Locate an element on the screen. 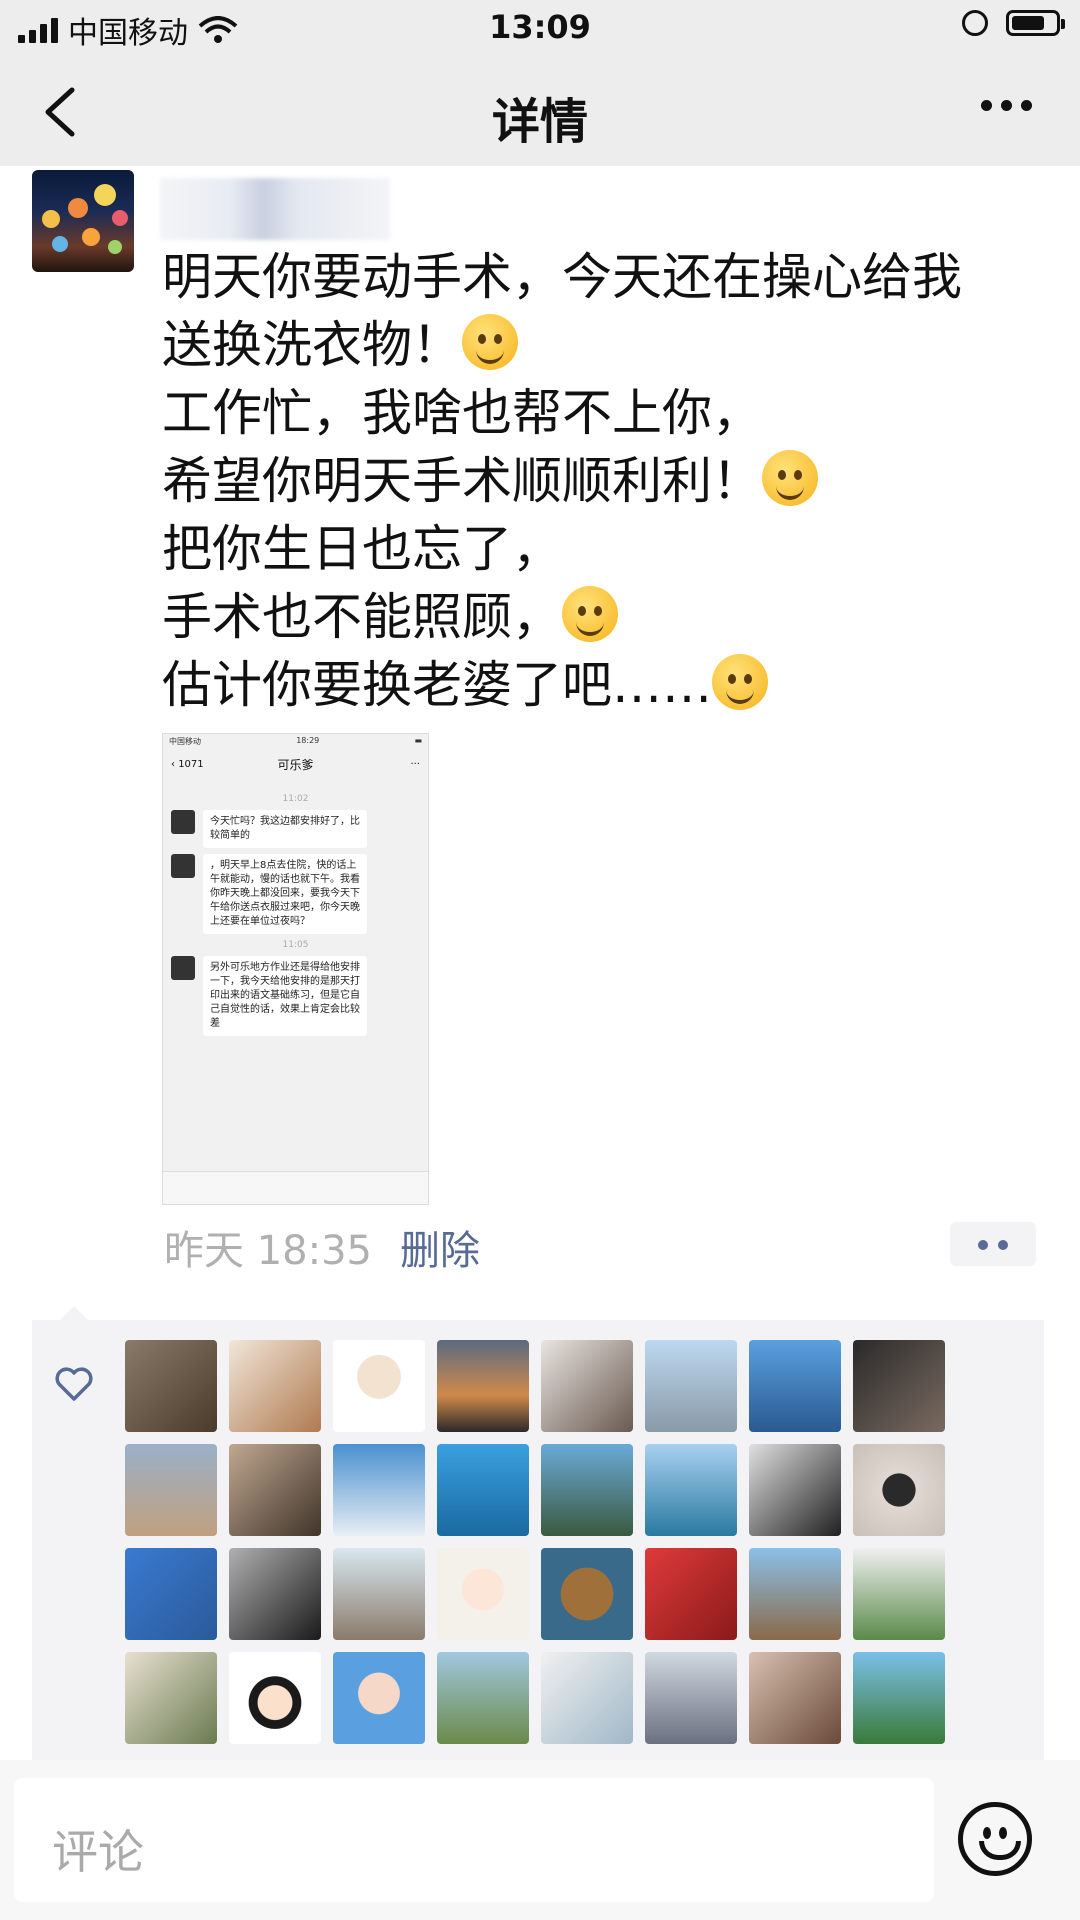 This screenshot has height=1920, width=1080. screenshot-nav: ‹ 1071 可乐爹 ··· is located at coordinates (295, 765).